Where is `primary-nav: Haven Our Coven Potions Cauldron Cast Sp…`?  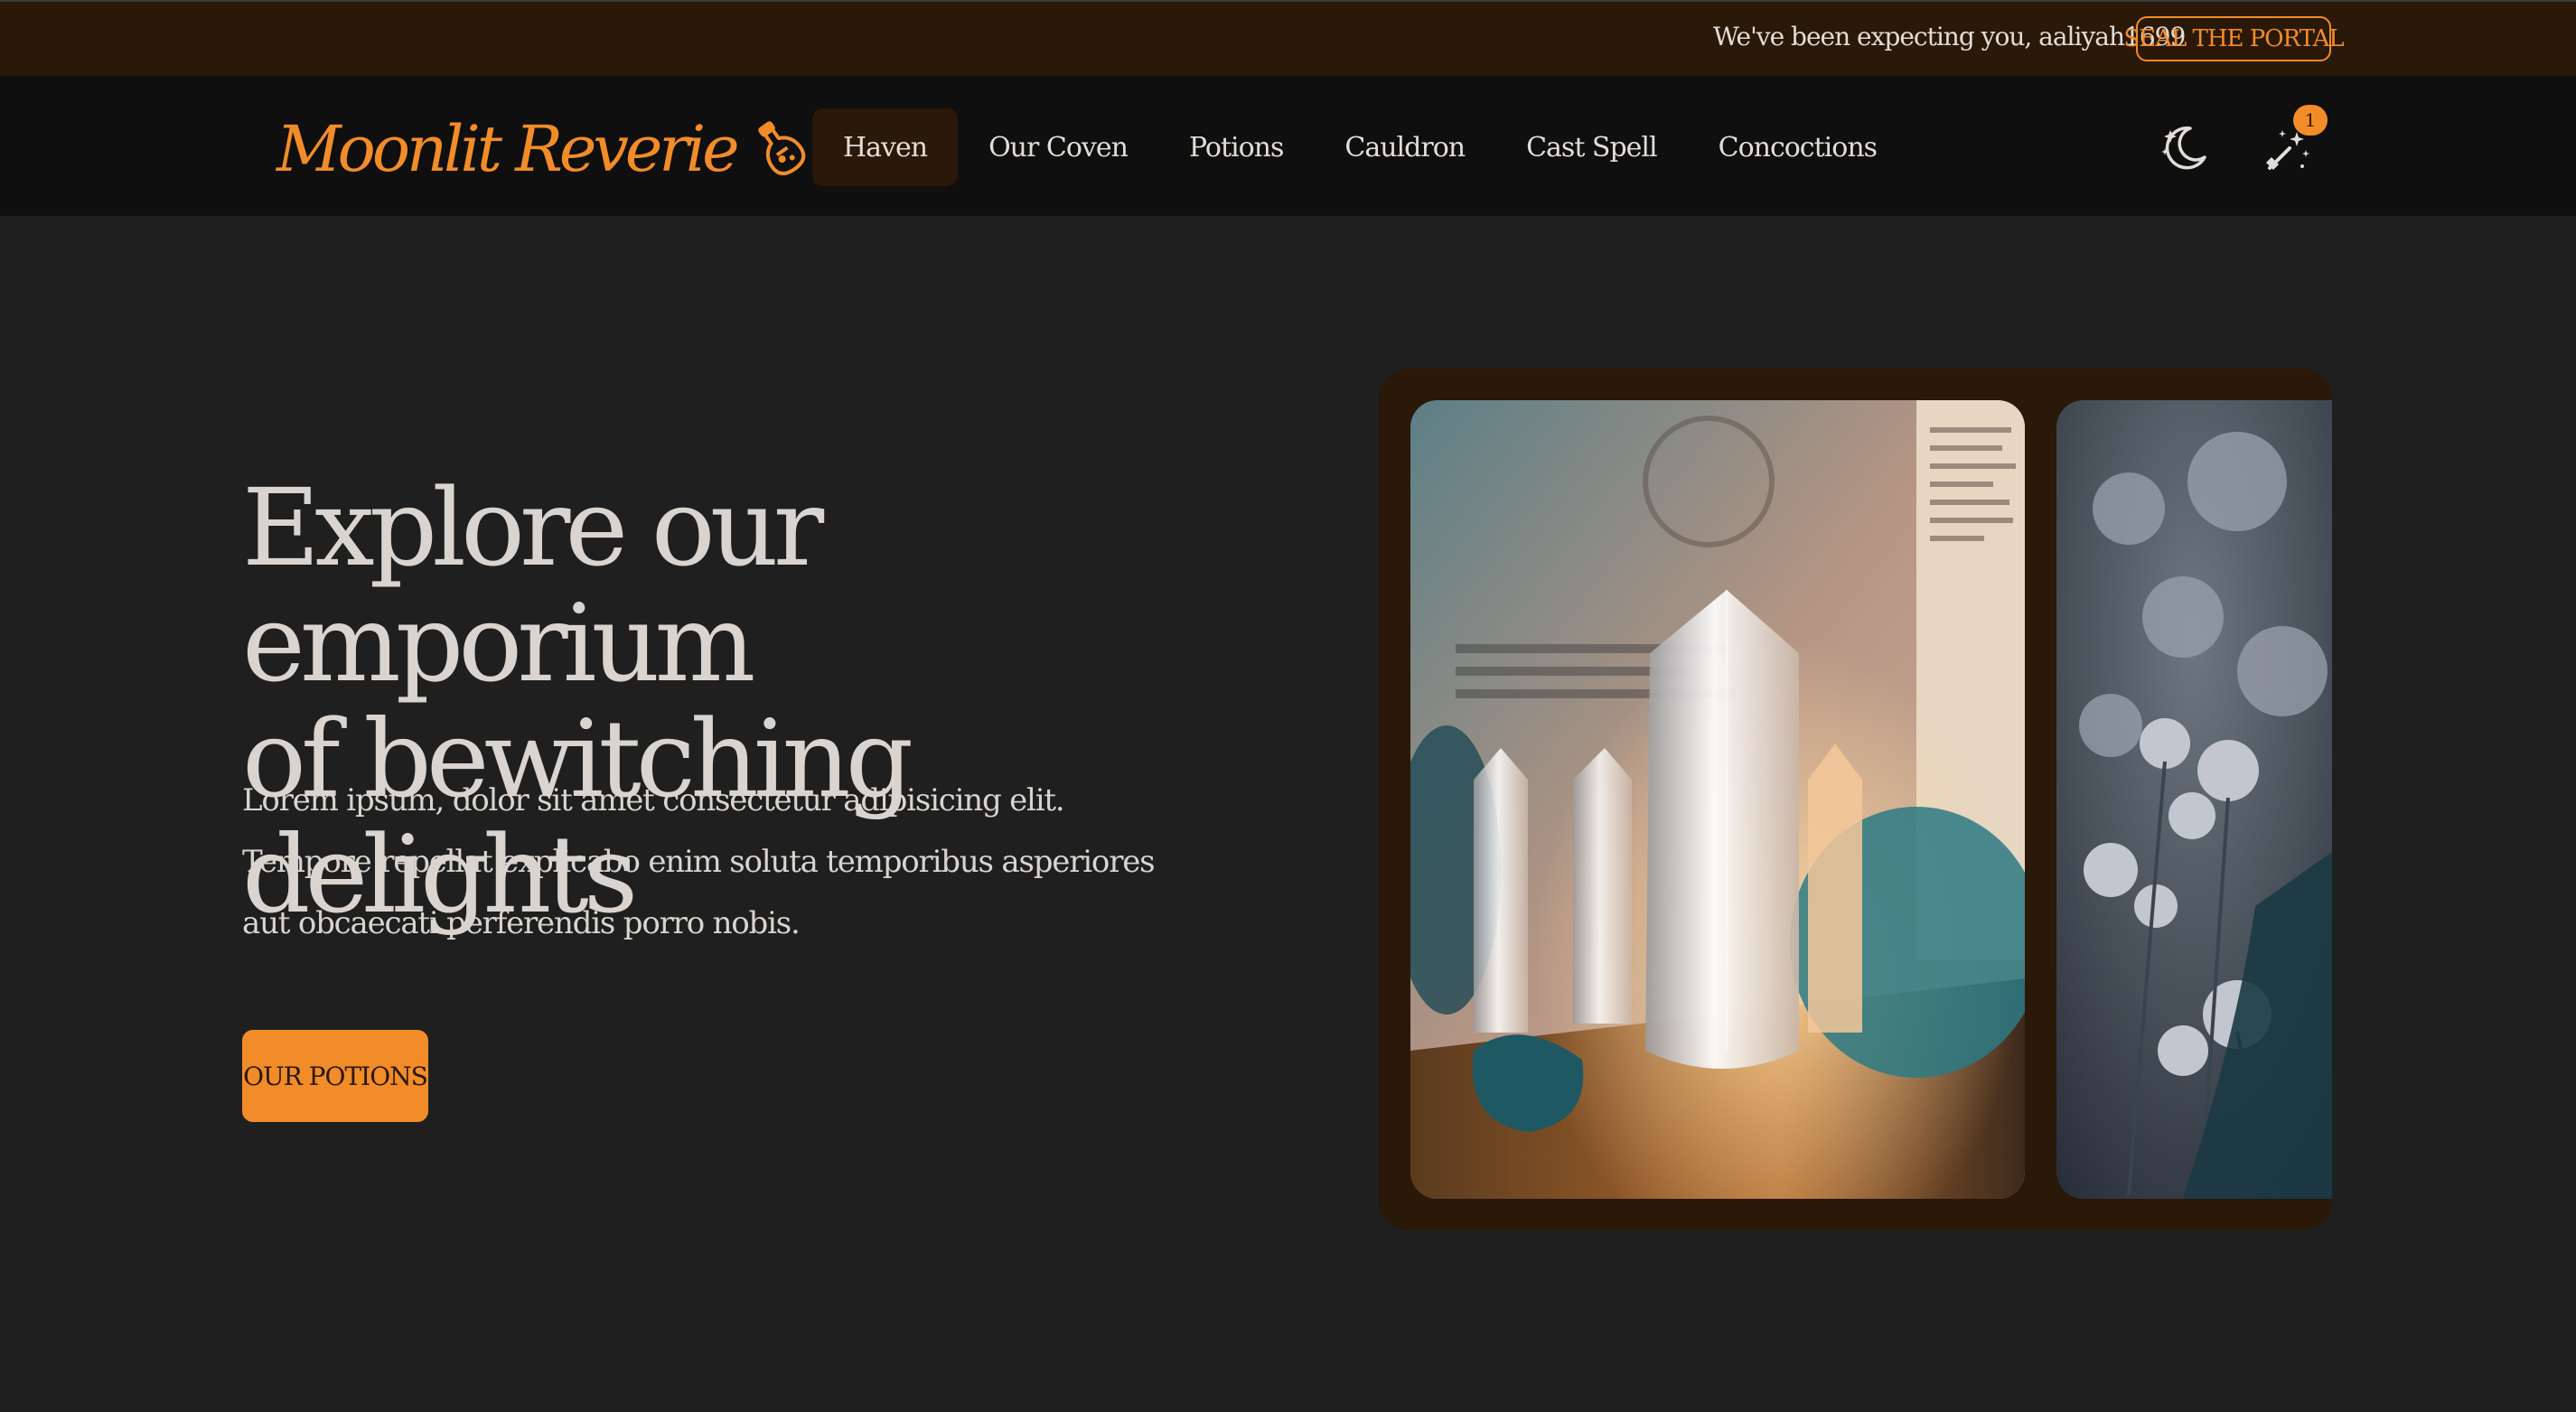 primary-nav: Haven Our Coven Potions Cauldron Cast Sp… is located at coordinates (1359, 147).